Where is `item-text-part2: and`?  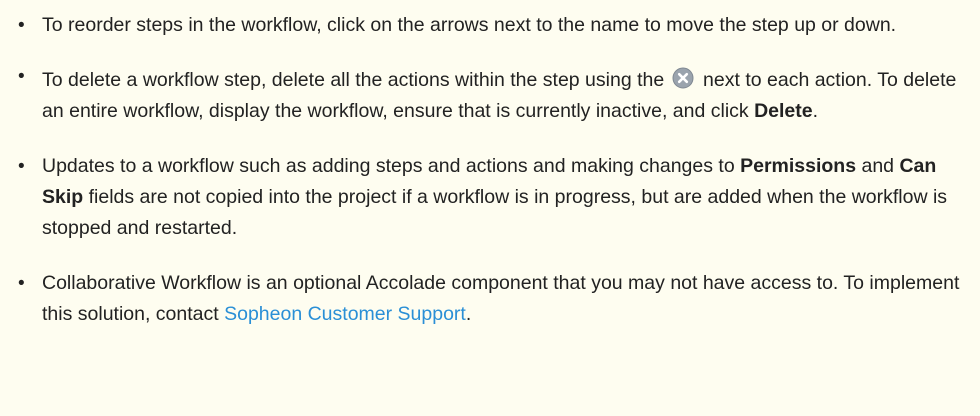
item-text-part2: and is located at coordinates (878, 166).